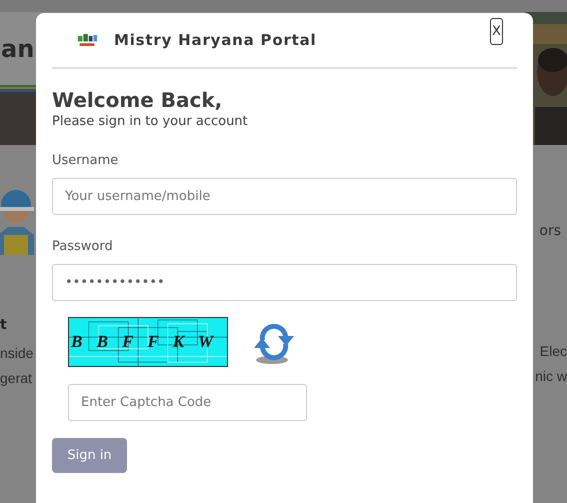  What do you see at coordinates (496, 31) in the screenshot?
I see `close-button: X` at bounding box center [496, 31].